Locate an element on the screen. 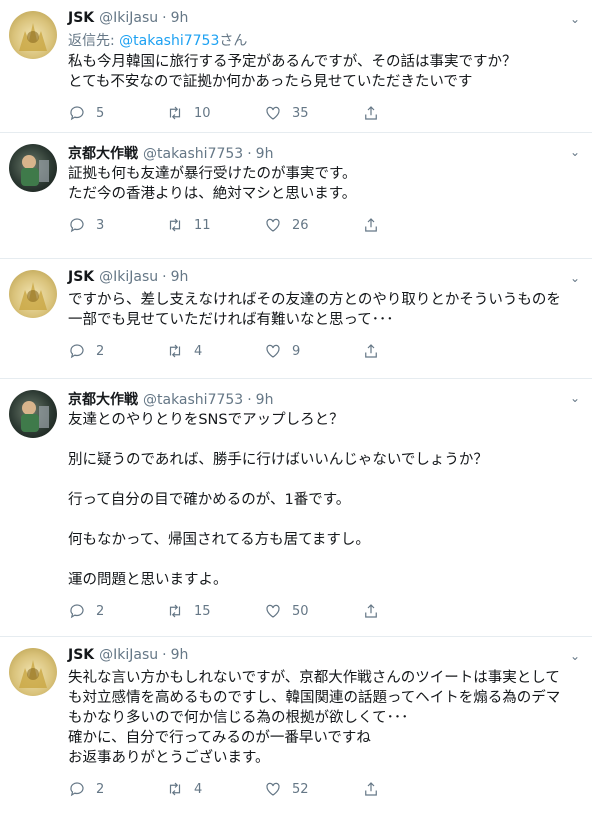 Image resolution: width=592 pixels, height=823 pixels. reply-to: 返信先: @takashi7753さん is located at coordinates (330, 41).